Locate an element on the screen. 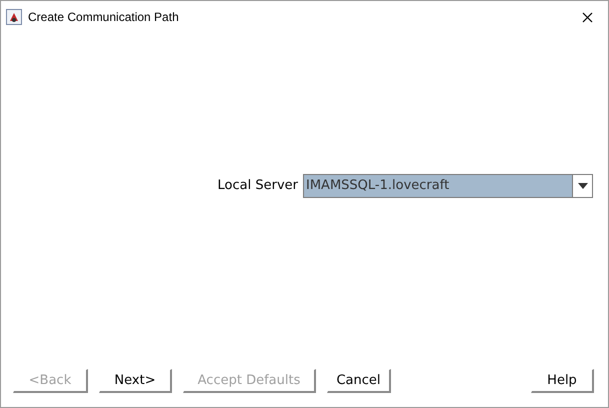 The width and height of the screenshot is (609, 408). dialog-button: Cancel is located at coordinates (359, 381).